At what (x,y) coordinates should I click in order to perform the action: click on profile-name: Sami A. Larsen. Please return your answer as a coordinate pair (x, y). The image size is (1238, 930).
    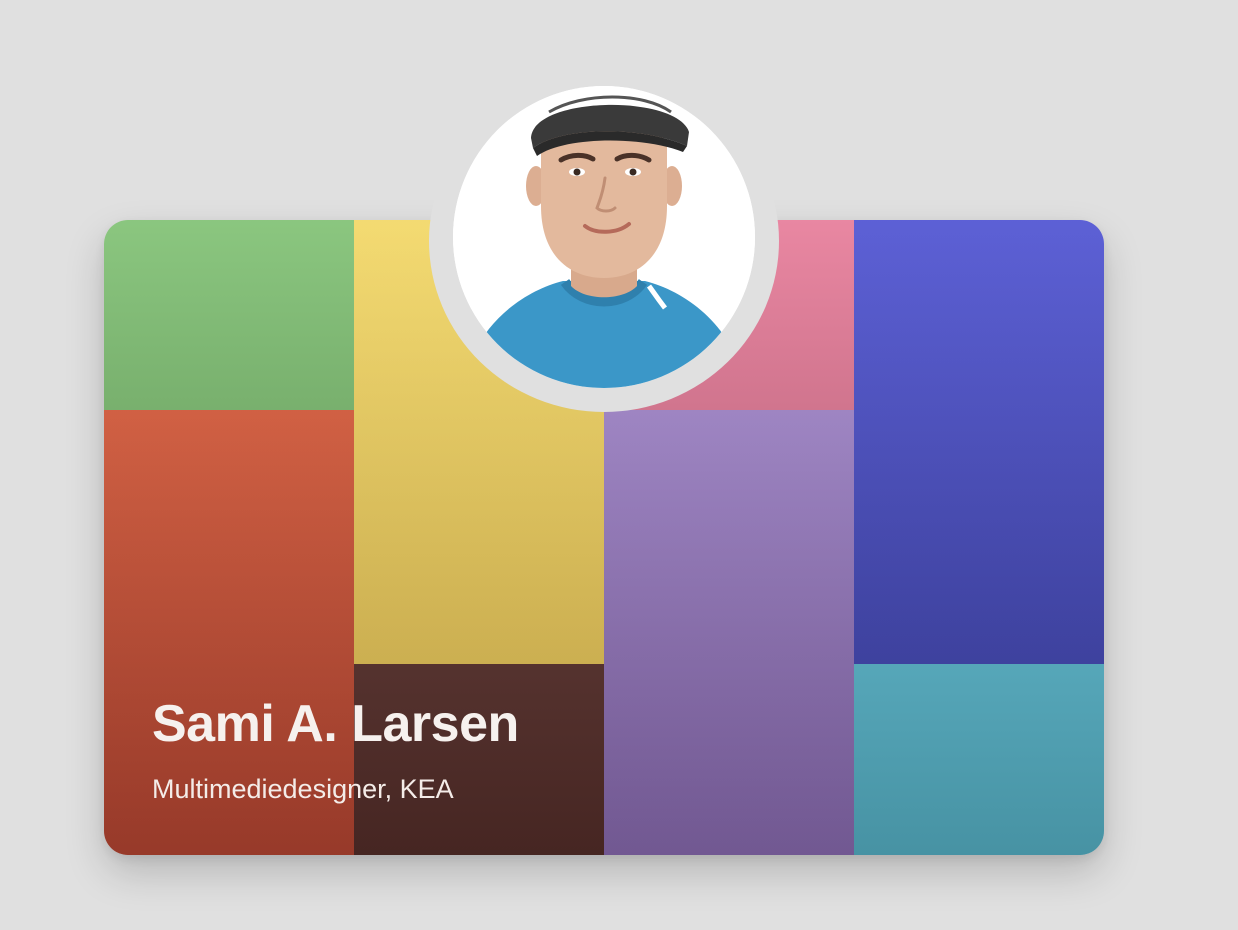
    Looking at the image, I should click on (335, 724).